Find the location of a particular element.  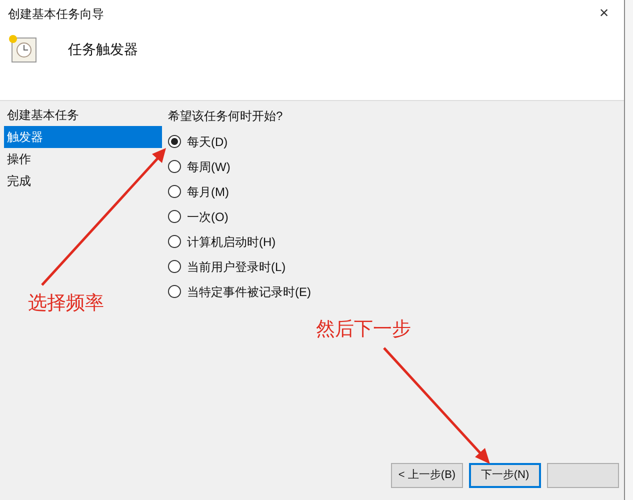

wizard-button: < 上一步(B) is located at coordinates (427, 475).